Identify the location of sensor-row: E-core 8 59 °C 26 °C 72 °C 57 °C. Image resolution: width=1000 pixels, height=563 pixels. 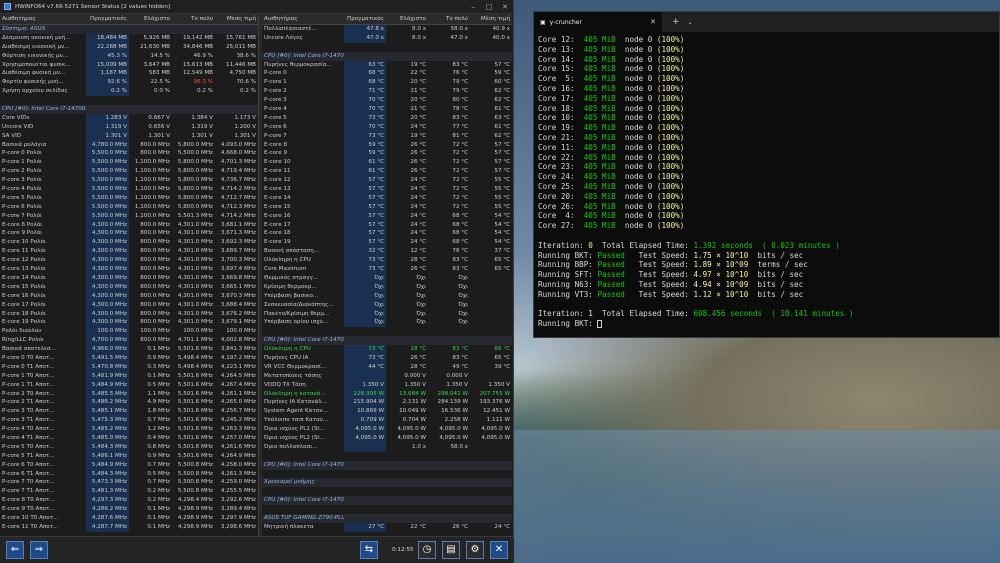
(387, 145).